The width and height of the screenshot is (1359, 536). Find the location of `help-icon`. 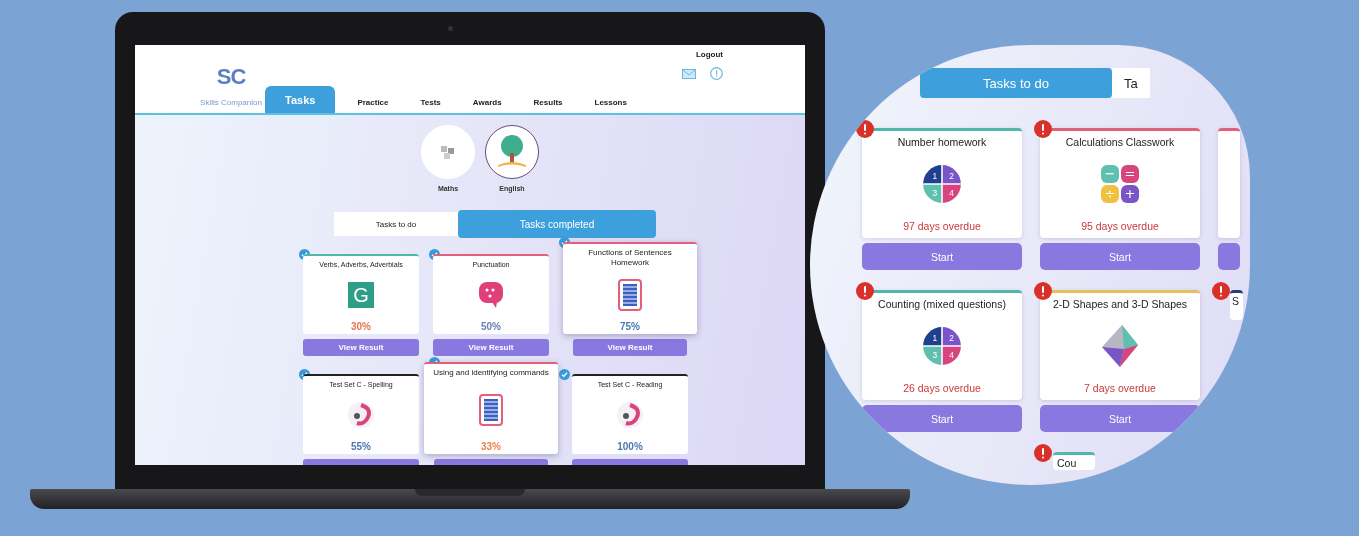

help-icon is located at coordinates (716, 73).